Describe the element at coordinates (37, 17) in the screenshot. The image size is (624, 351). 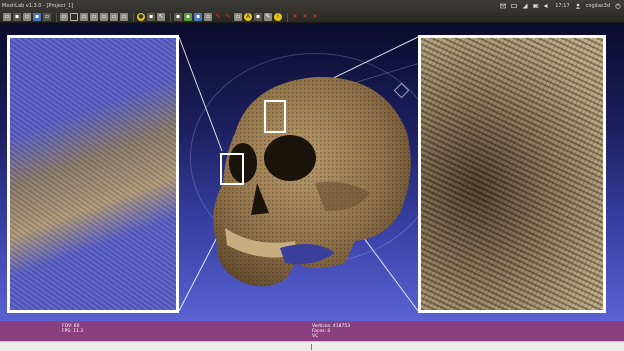
I see `save-icon: ▪` at that location.